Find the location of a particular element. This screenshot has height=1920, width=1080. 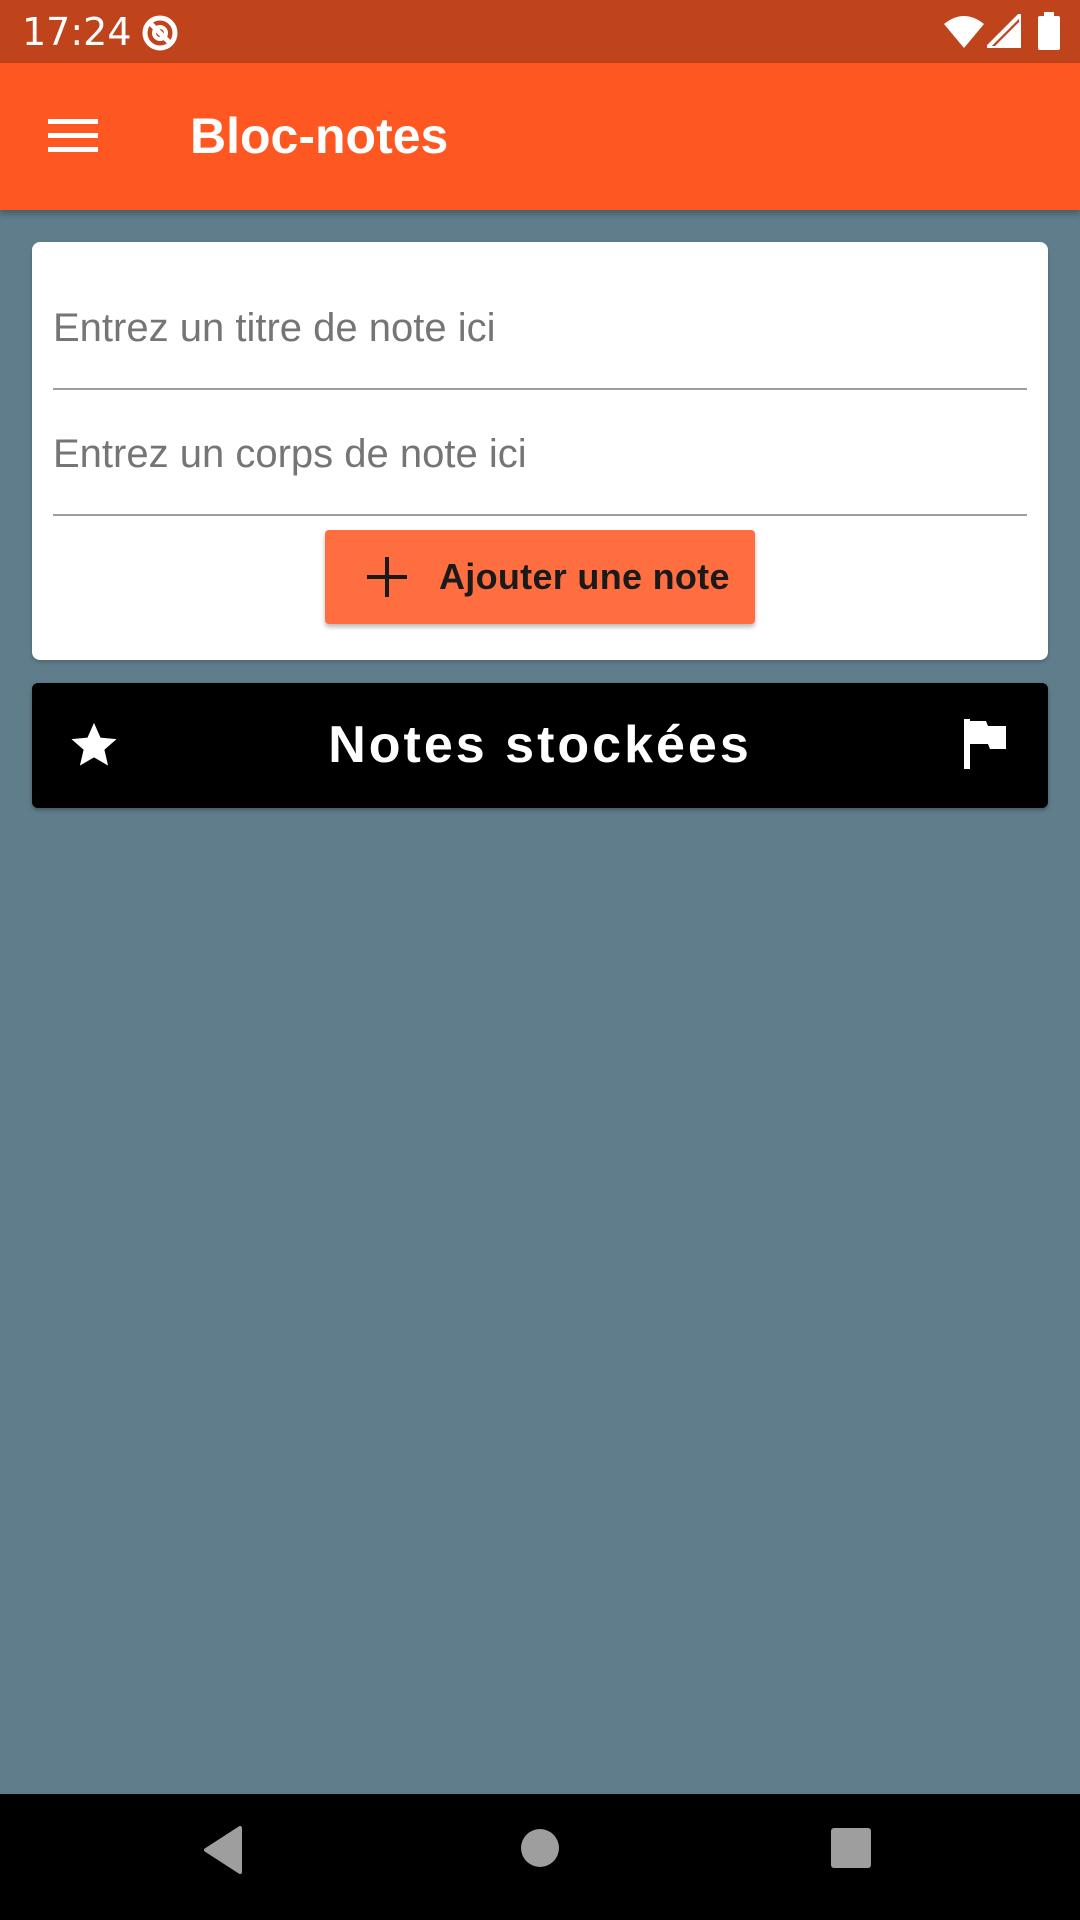

plus-icon is located at coordinates (387, 577).